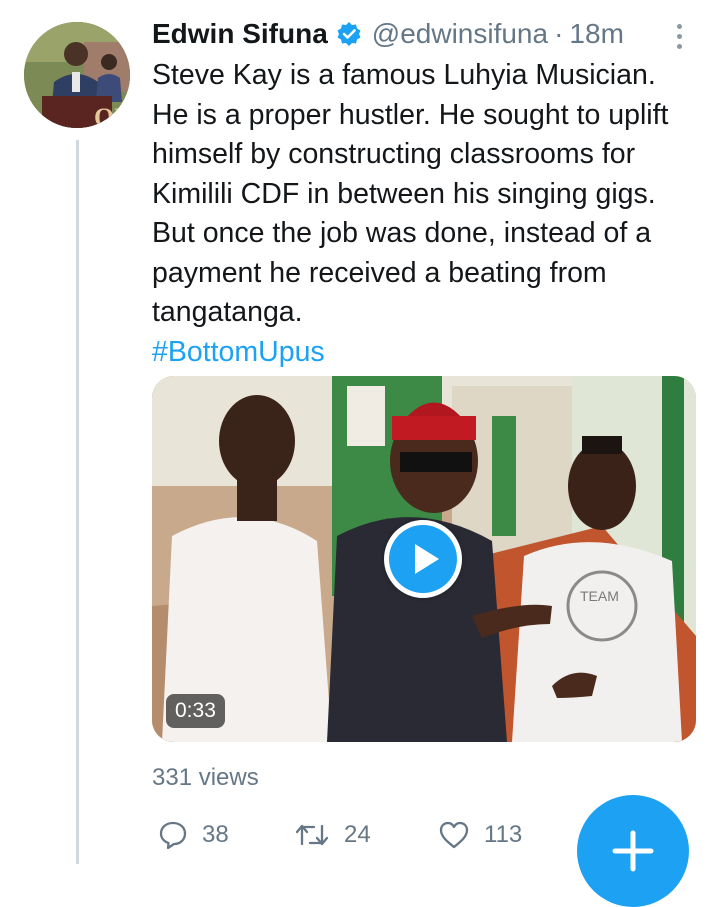  I want to click on retweet-icon, so click(312, 835).